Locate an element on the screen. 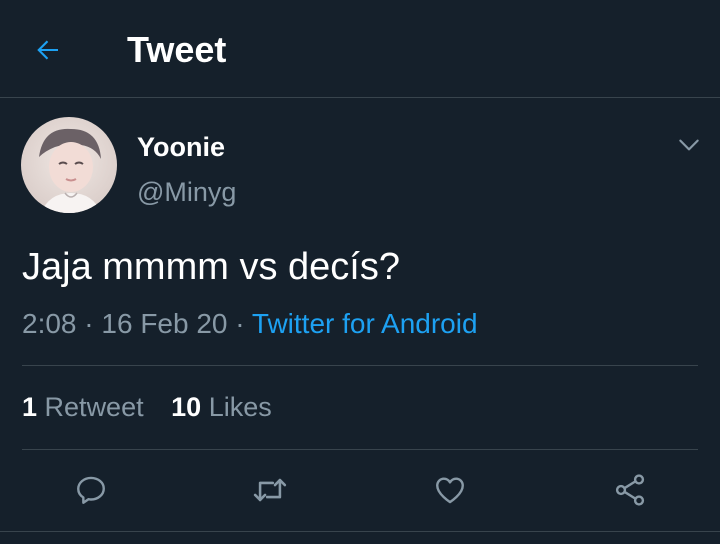 The height and width of the screenshot is (544, 720). heart-icon is located at coordinates (450, 490).